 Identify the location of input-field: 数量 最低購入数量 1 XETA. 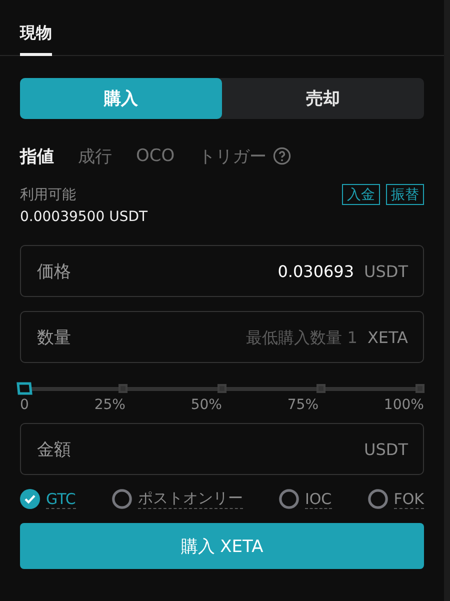
(222, 337).